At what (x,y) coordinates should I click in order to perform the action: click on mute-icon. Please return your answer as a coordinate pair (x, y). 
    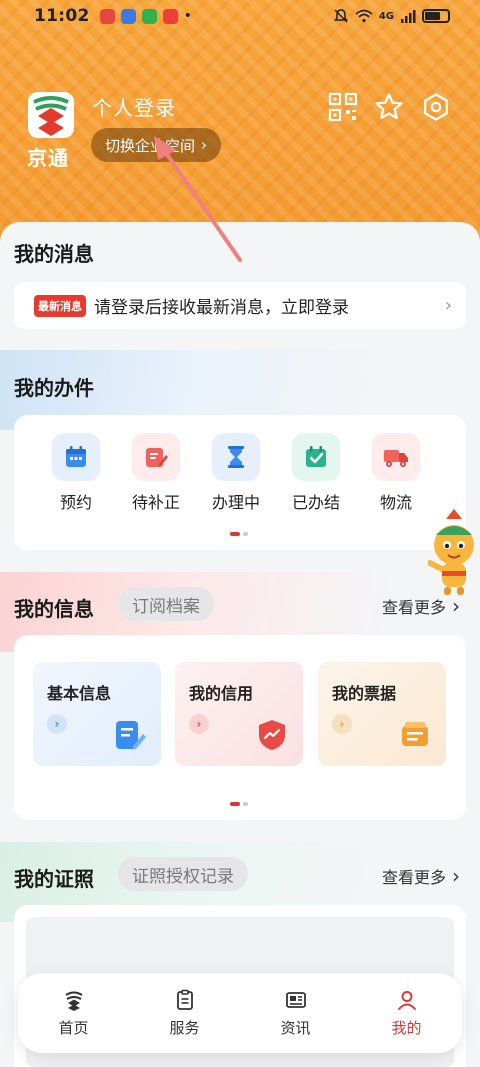
    Looking at the image, I should click on (340, 16).